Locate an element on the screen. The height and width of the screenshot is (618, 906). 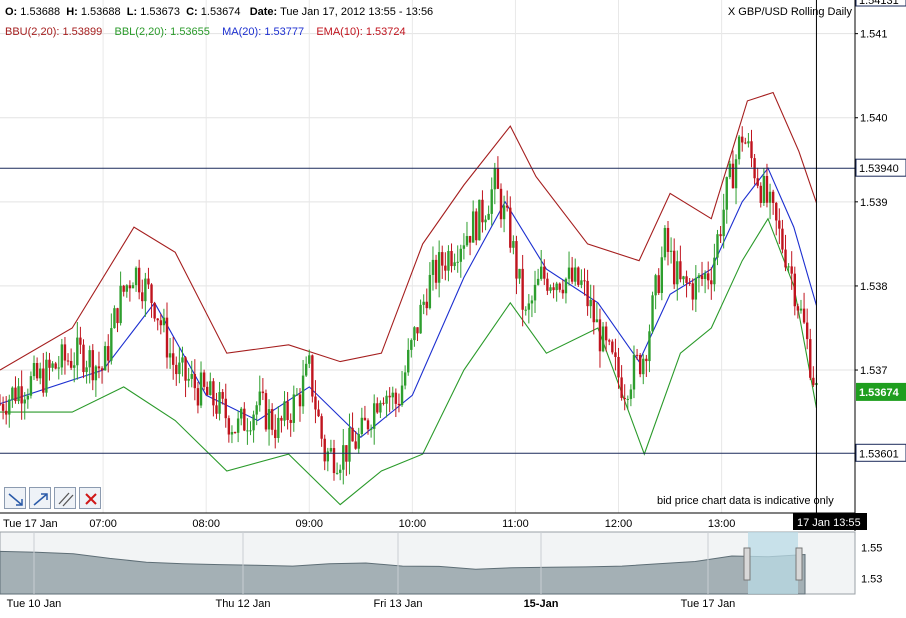
y-tick-label: 1.537 is located at coordinates (874, 371).